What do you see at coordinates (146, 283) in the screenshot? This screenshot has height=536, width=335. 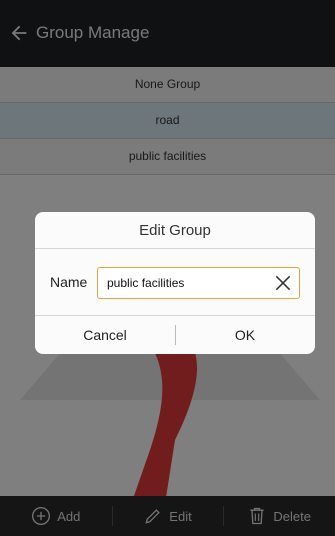 I see `name-input-value: public facilities` at bounding box center [146, 283].